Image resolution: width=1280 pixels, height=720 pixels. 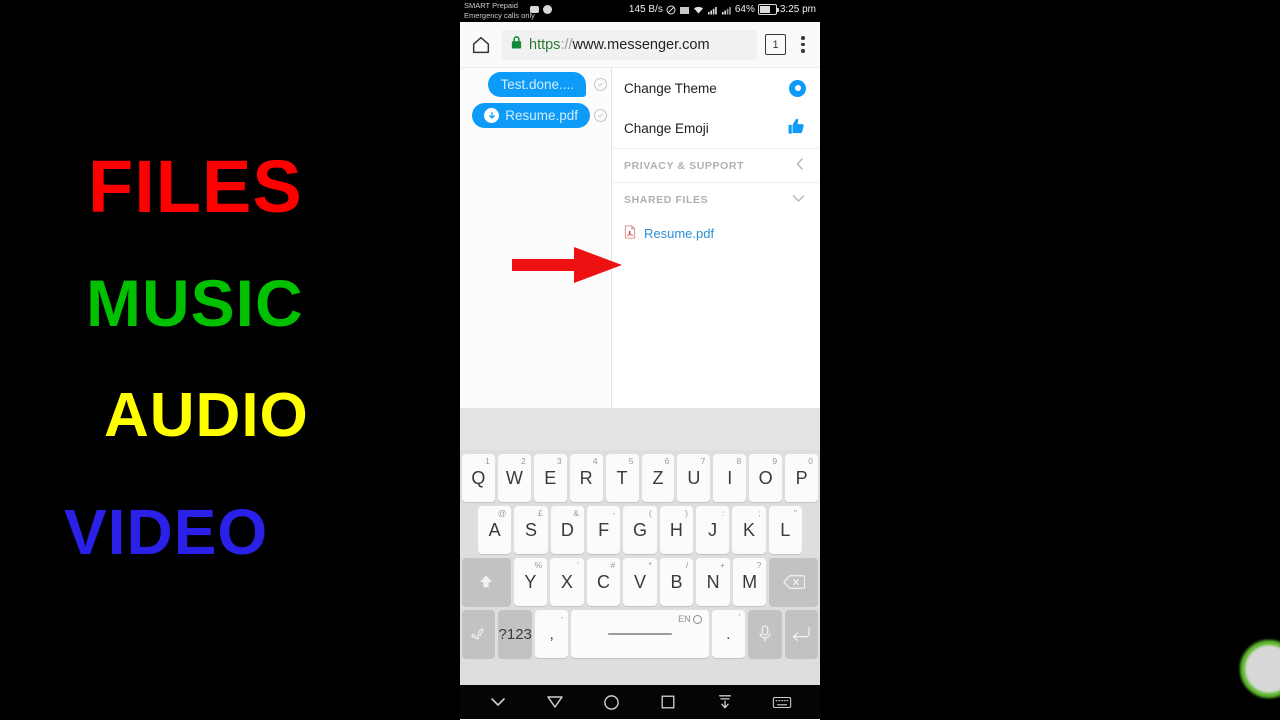 I want to click on key-c: # C, so click(x=603, y=582).